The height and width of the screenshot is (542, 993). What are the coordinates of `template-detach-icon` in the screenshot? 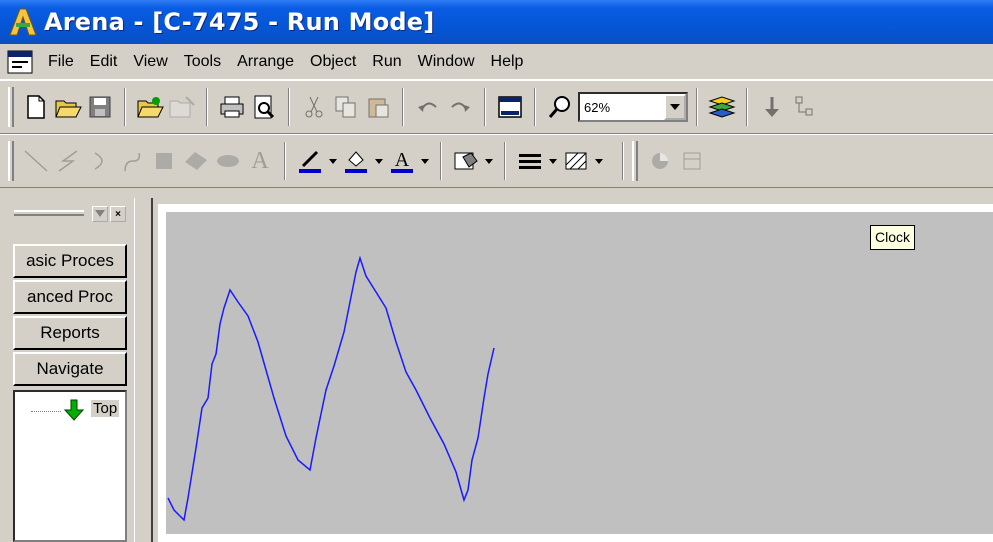 It's located at (182, 107).